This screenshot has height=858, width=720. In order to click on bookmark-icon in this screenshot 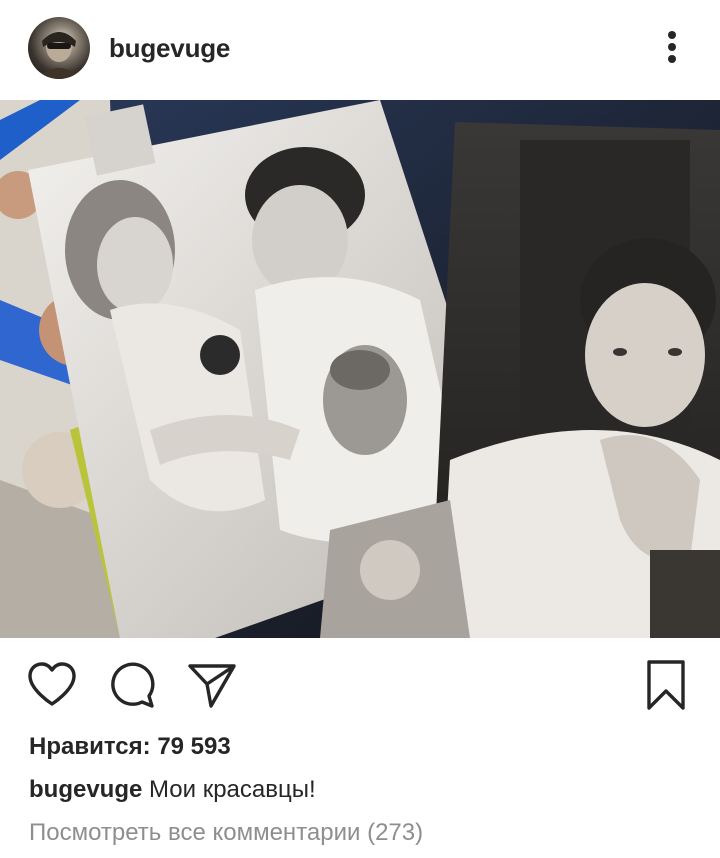, I will do `click(666, 685)`.